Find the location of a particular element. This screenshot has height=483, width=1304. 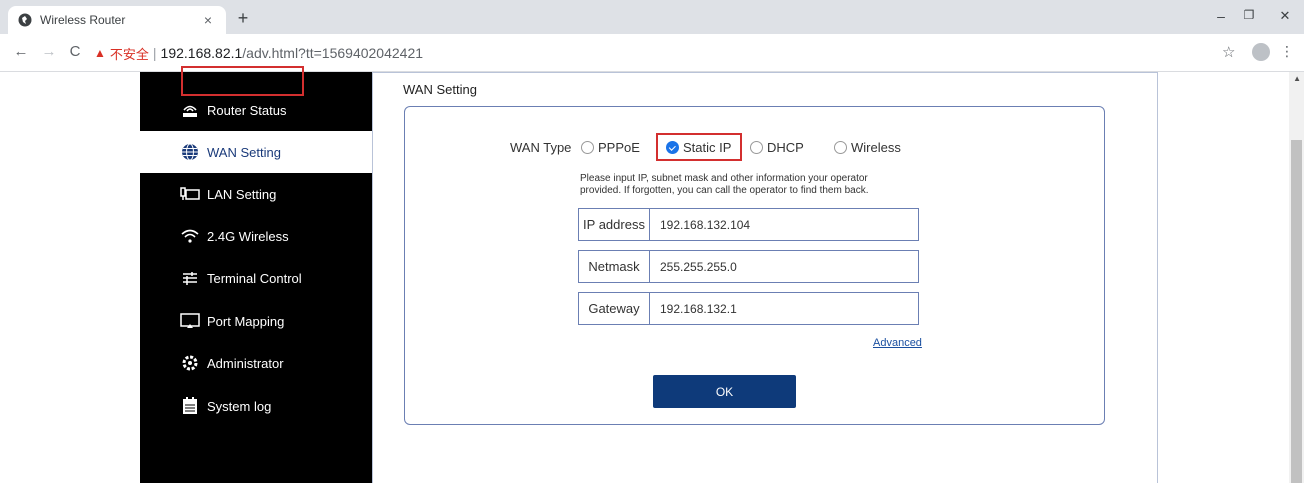

close-window-button: ✕ is located at coordinates (1285, 16).